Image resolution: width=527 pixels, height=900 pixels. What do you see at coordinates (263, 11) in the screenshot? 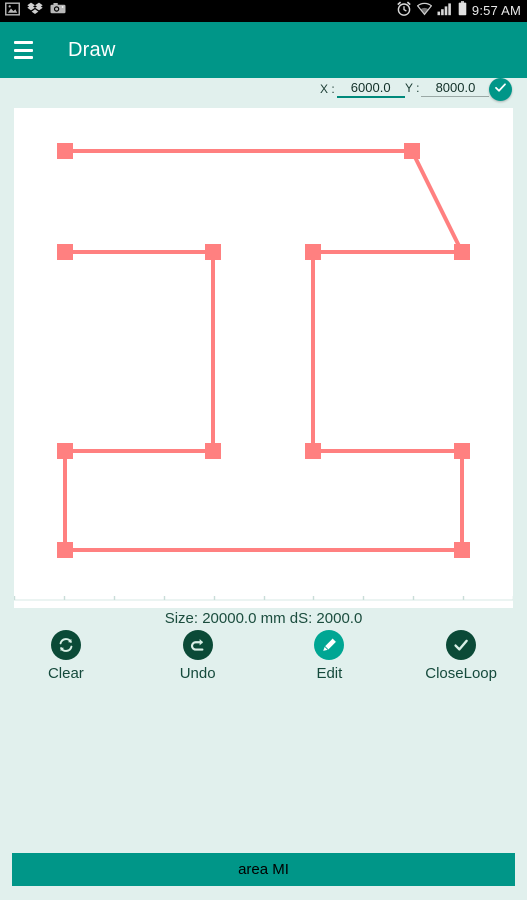
I see `status-bar: 9:57 AM` at bounding box center [263, 11].